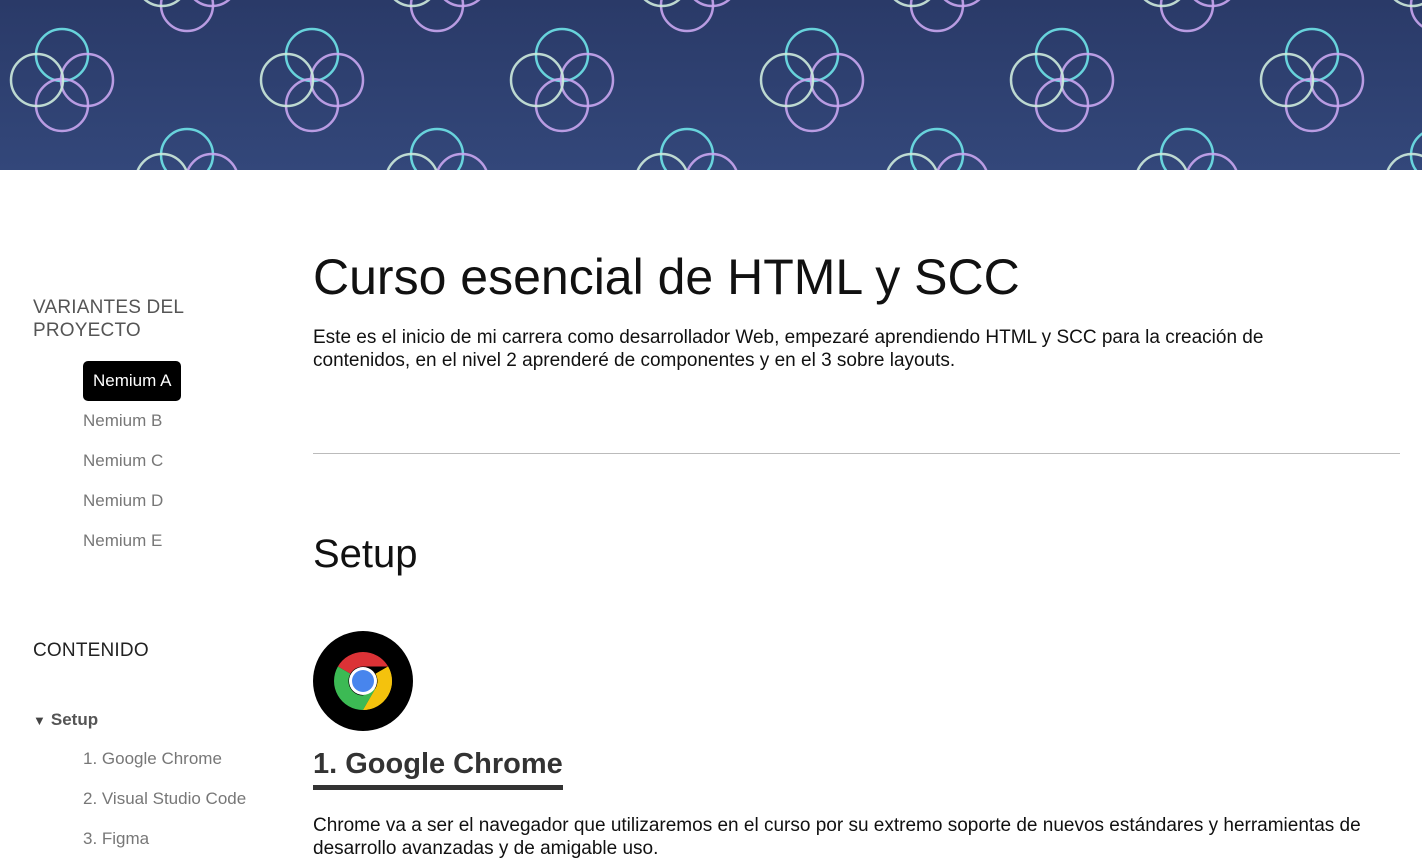 The height and width of the screenshot is (865, 1422). What do you see at coordinates (164, 799) in the screenshot?
I see `toc-item-visual-studio-code: 2. Visual Studio Code` at bounding box center [164, 799].